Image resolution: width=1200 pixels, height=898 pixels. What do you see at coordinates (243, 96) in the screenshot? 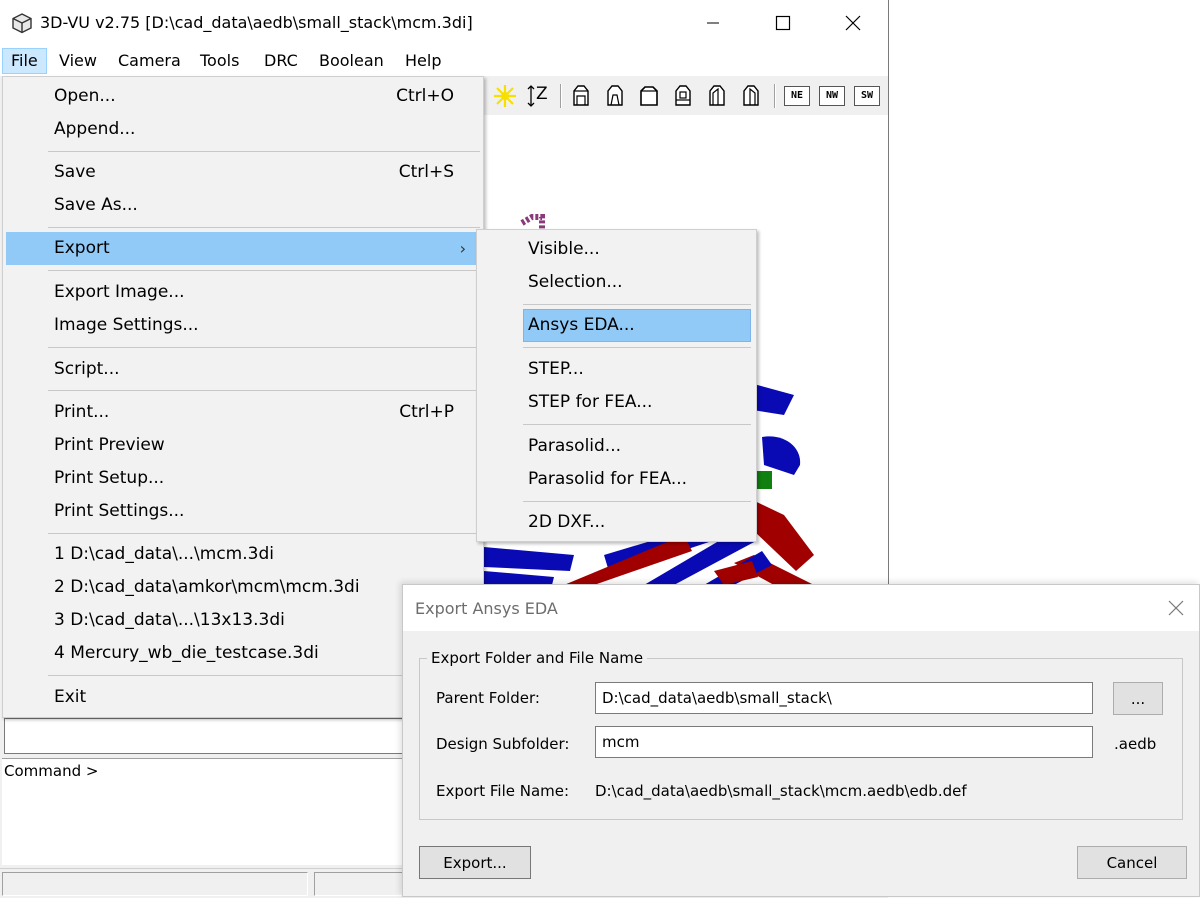
I see `menu-item-open: Open... Ctrl+O` at bounding box center [243, 96].